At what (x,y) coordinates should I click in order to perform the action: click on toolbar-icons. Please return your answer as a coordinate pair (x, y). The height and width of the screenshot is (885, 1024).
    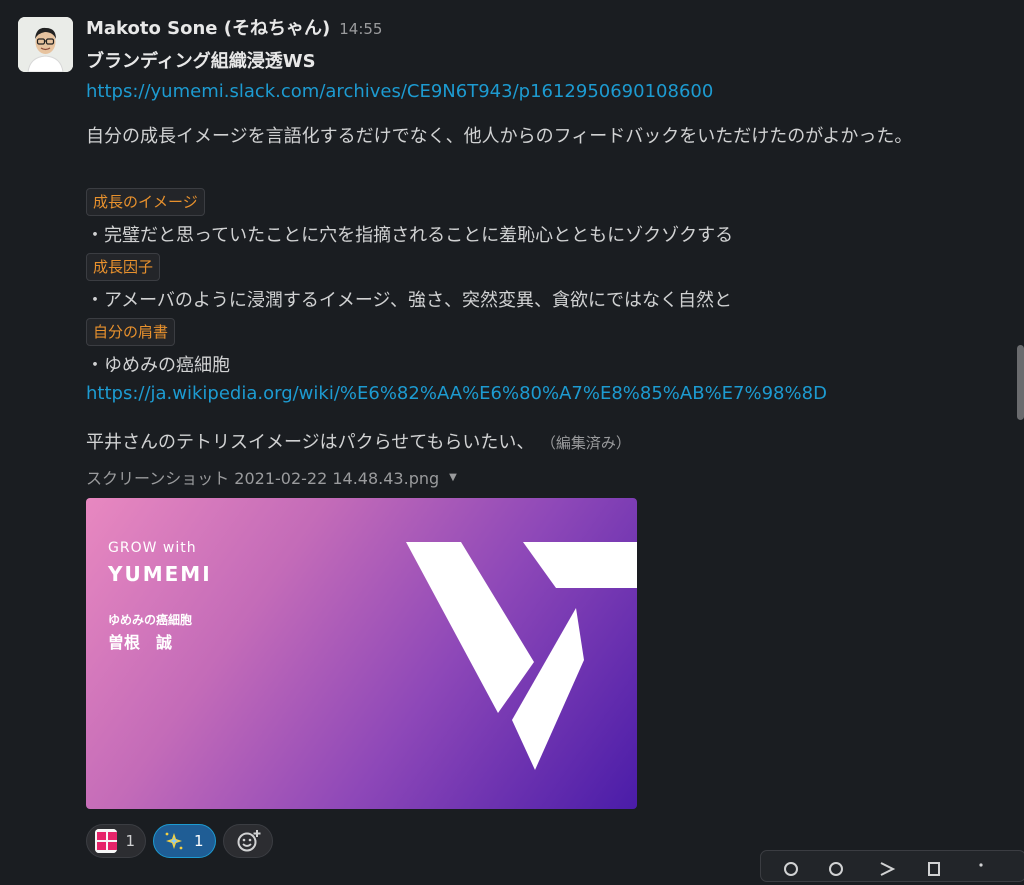
    Looking at the image, I should click on (883, 869).